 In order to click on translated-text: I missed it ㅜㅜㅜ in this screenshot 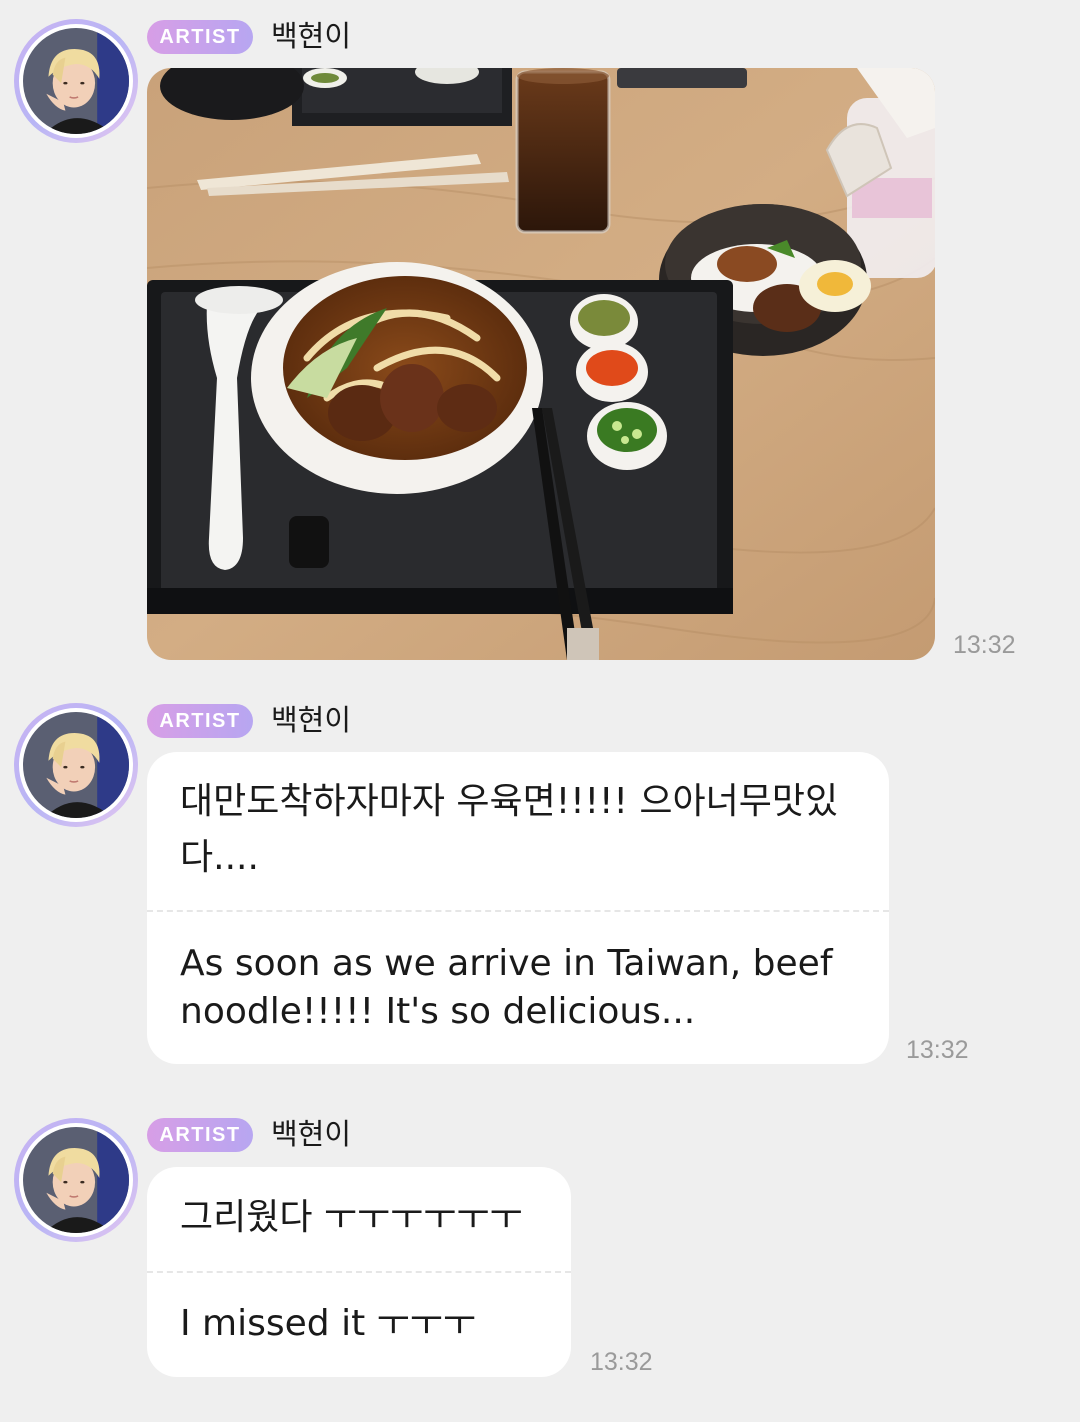, I will do `click(328, 1323)`.